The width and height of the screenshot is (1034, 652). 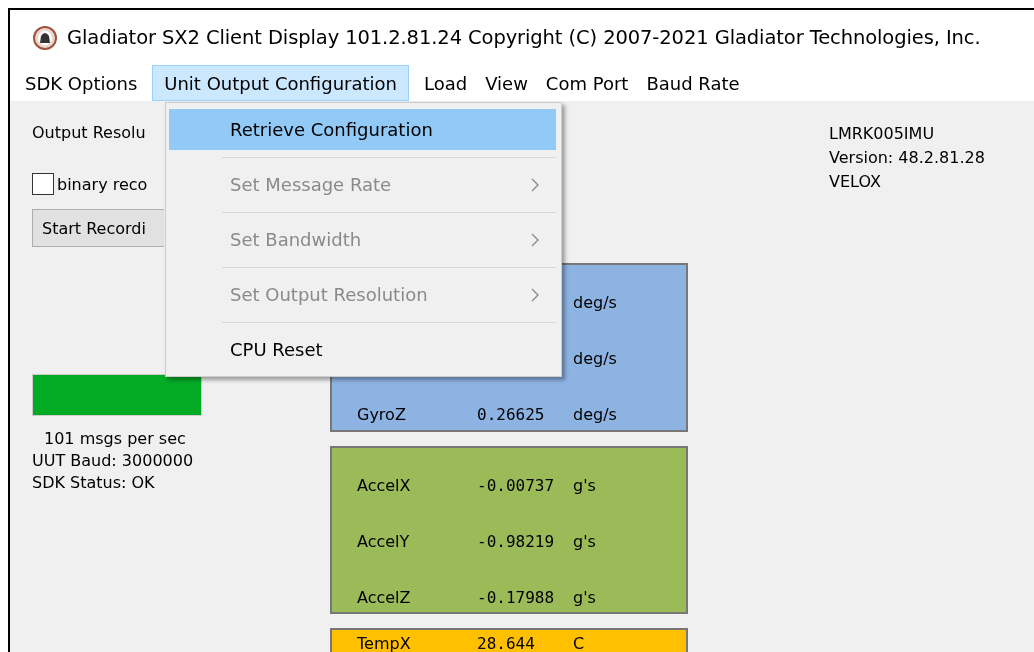 I want to click on device-info-text: VELOX, so click(x=855, y=182).